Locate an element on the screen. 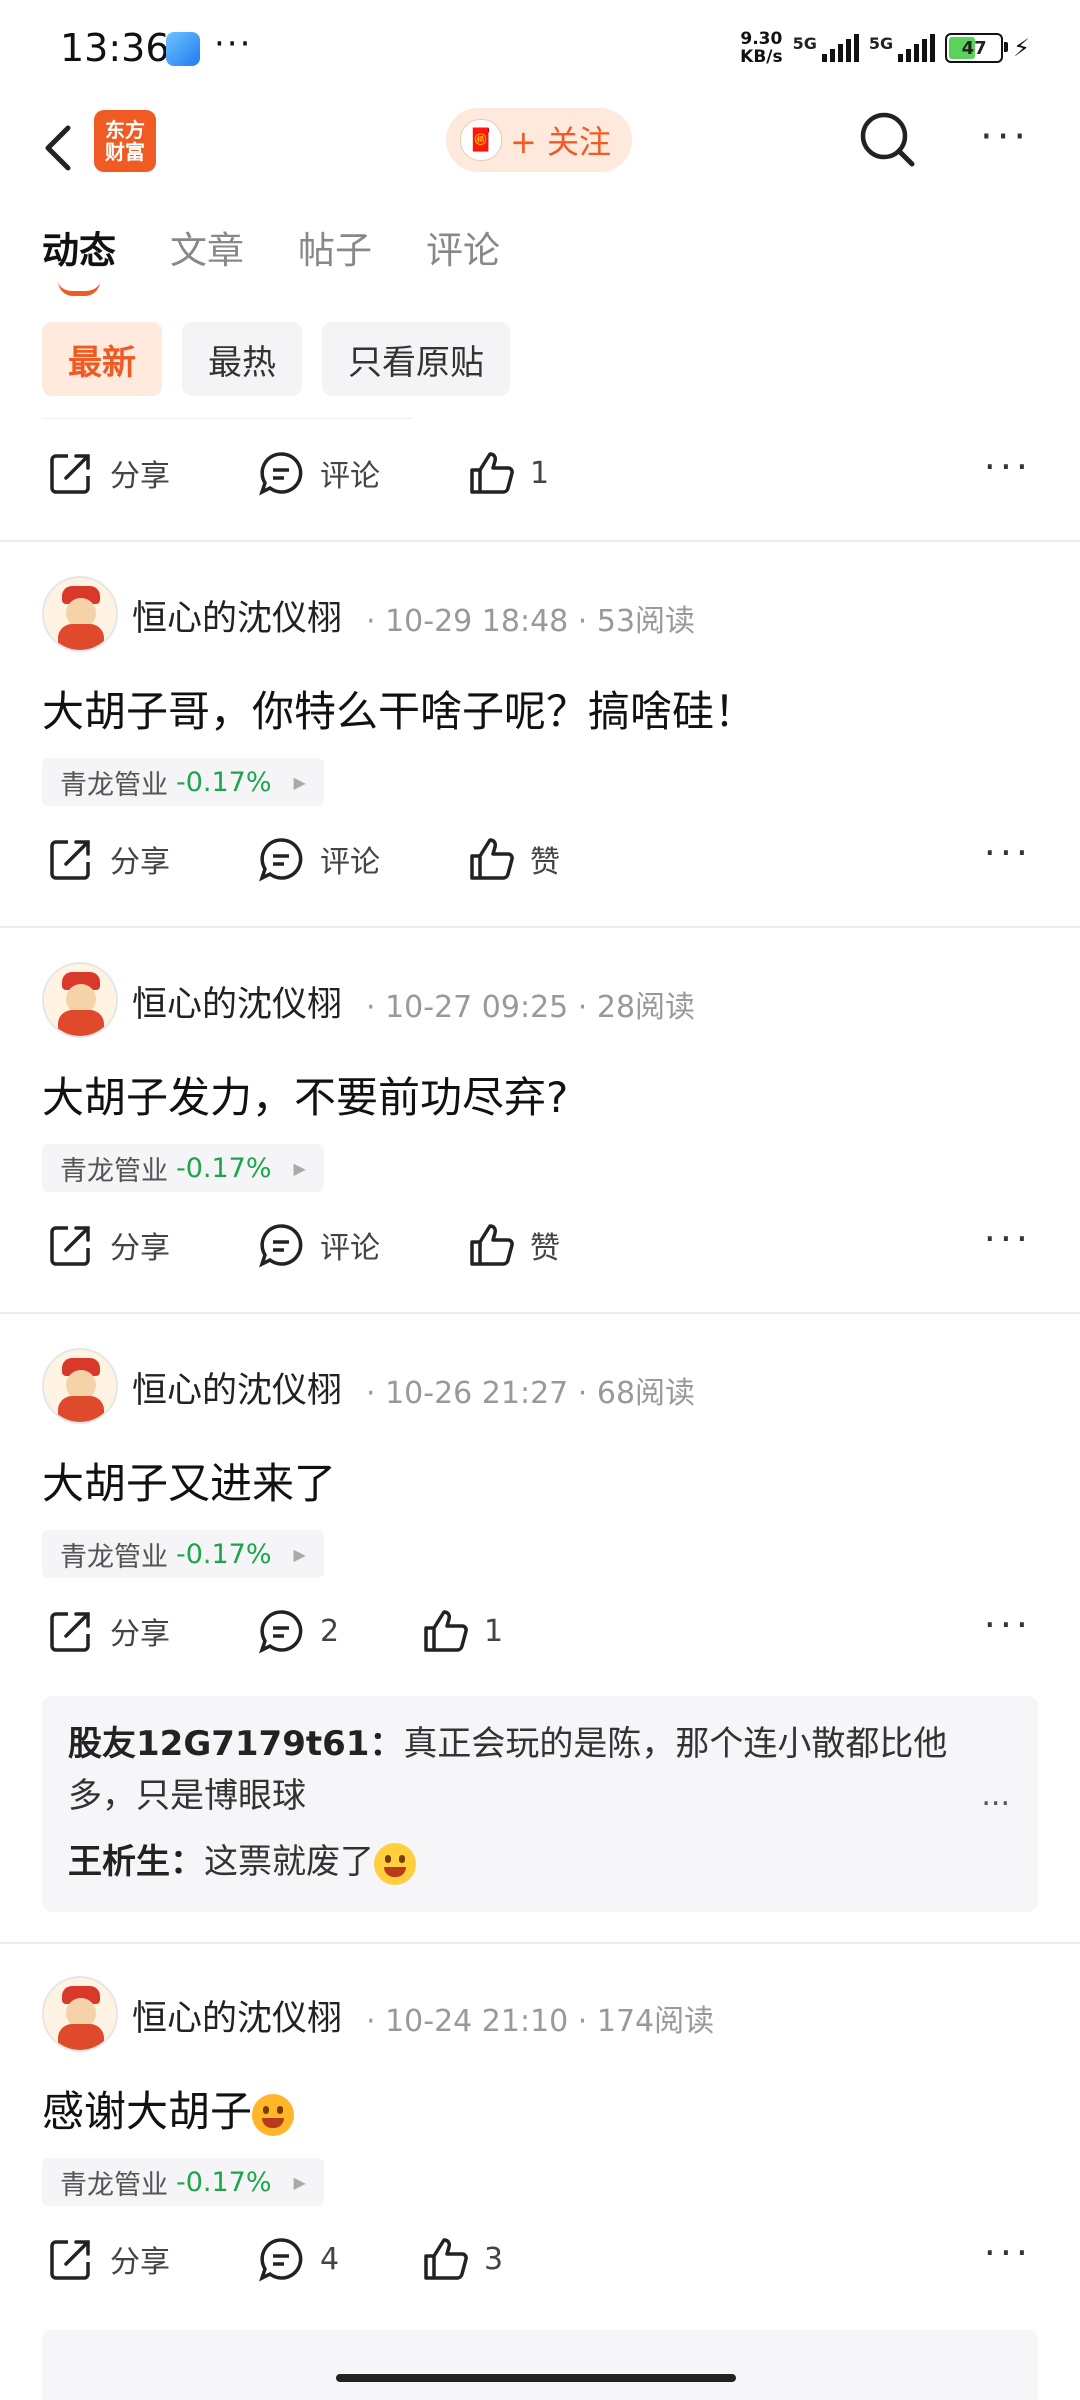 Image resolution: width=1080 pixels, height=2400 pixels. post-meta: · 10-29 18:48 · 53阅读 is located at coordinates (531, 621).